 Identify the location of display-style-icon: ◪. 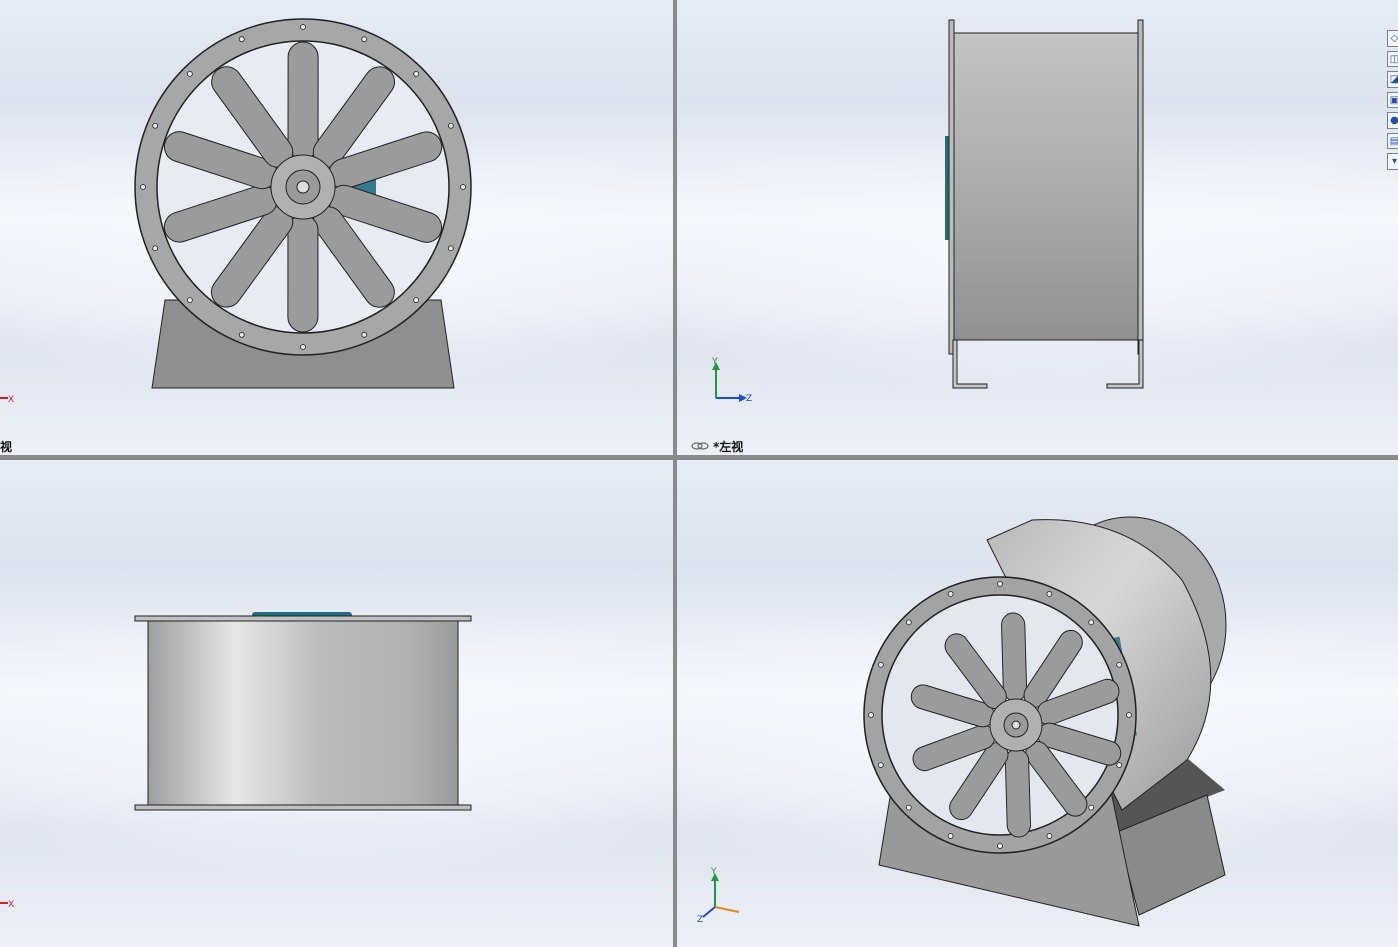
(1392, 79).